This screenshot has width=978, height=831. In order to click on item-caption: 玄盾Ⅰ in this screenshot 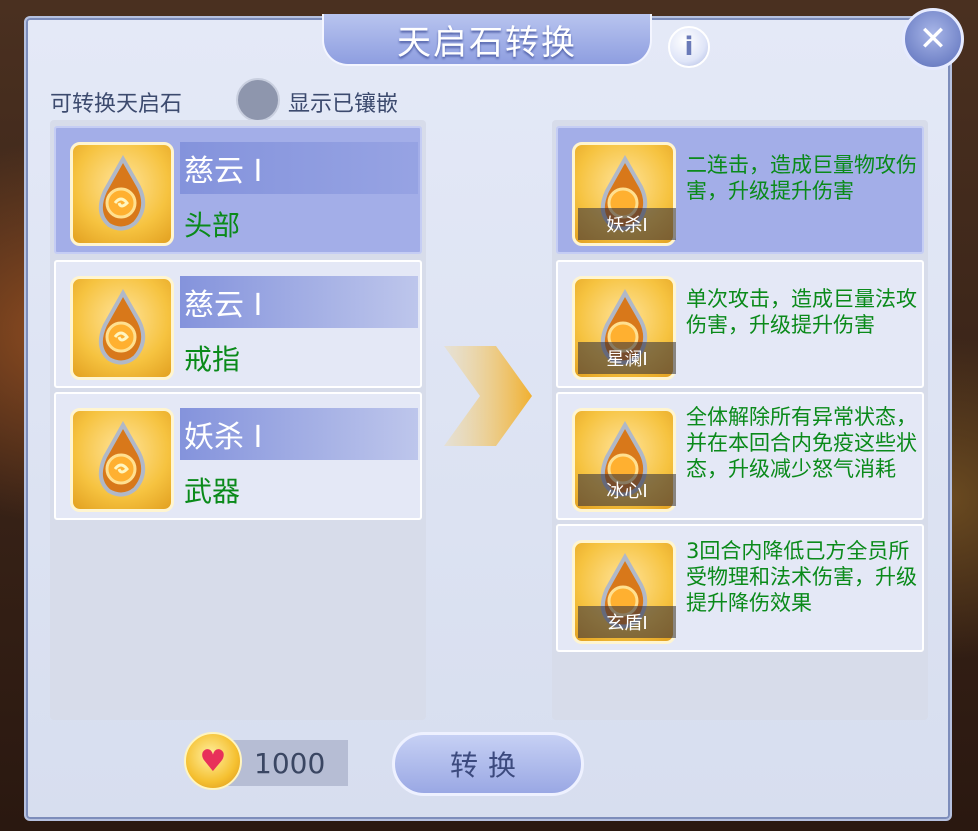, I will do `click(627, 622)`.